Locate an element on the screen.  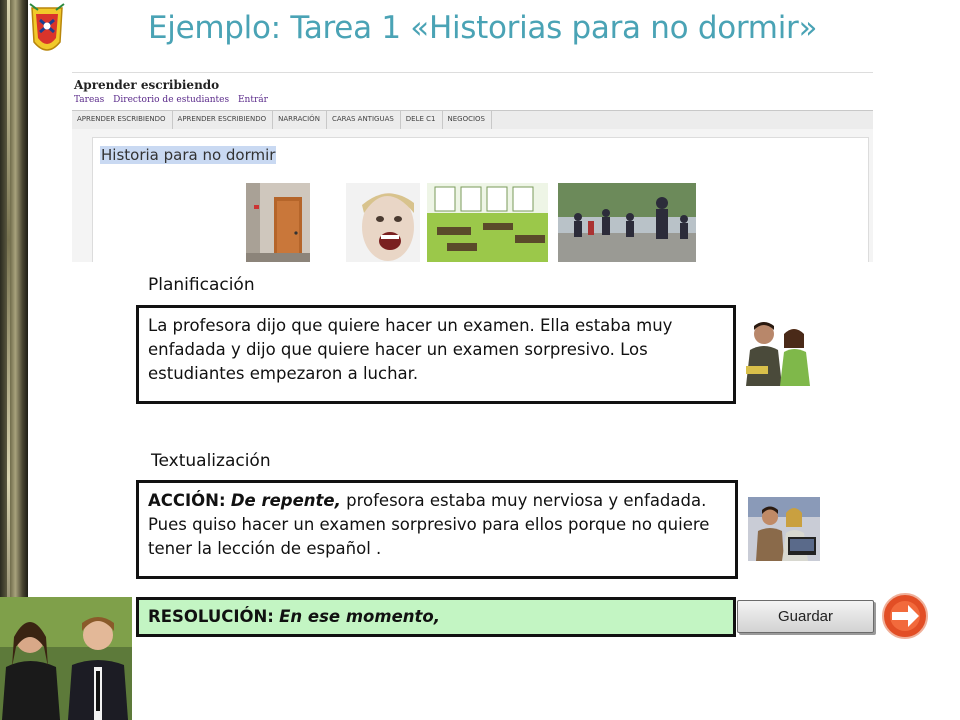
website-tab: CARAS ANTIGUAS is located at coordinates (364, 120).